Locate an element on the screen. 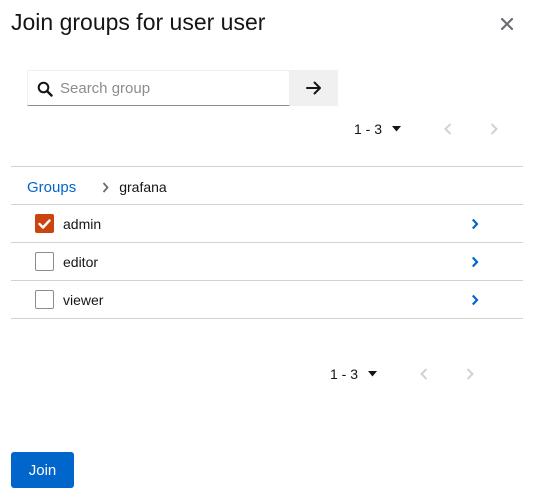 This screenshot has height=502, width=536. search-group is located at coordinates (182, 88).